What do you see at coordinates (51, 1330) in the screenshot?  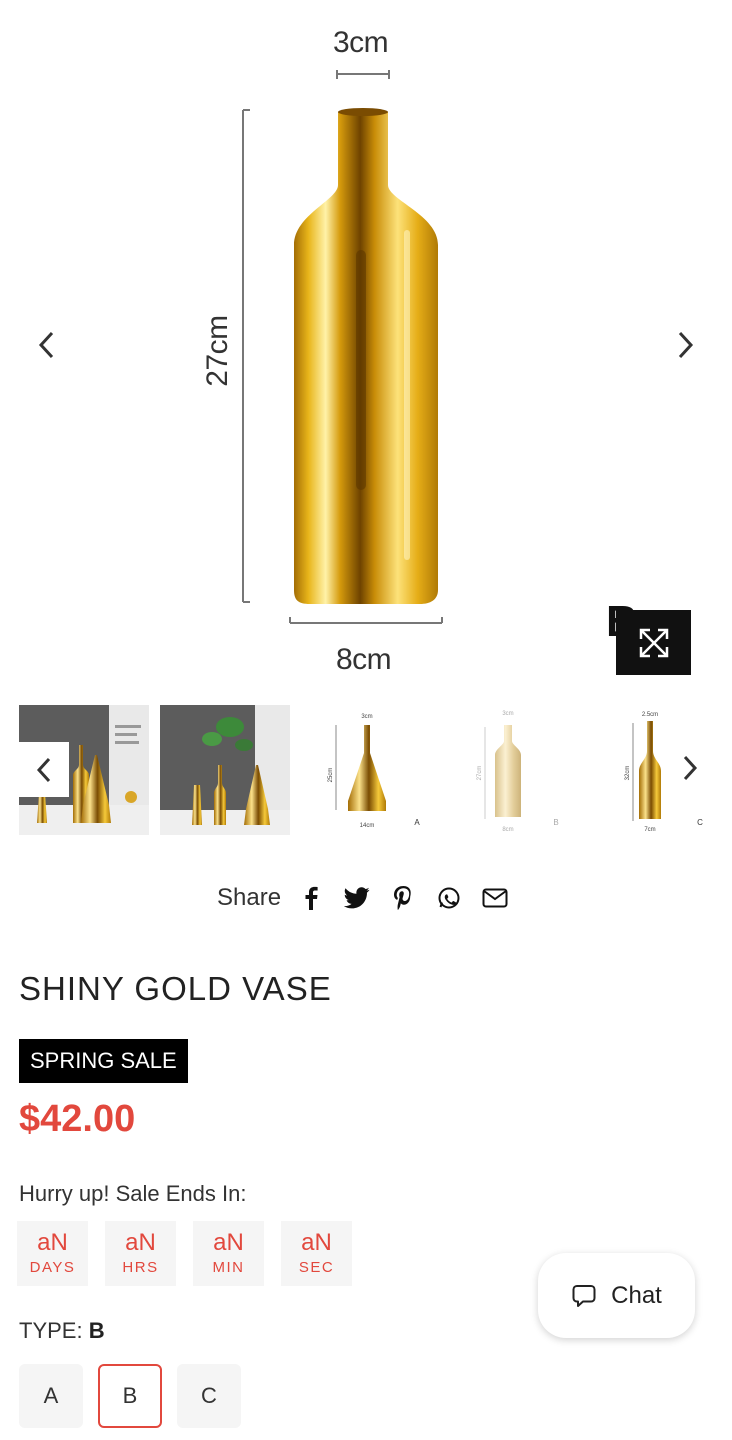 I see `type-label-text: TYPE:` at bounding box center [51, 1330].